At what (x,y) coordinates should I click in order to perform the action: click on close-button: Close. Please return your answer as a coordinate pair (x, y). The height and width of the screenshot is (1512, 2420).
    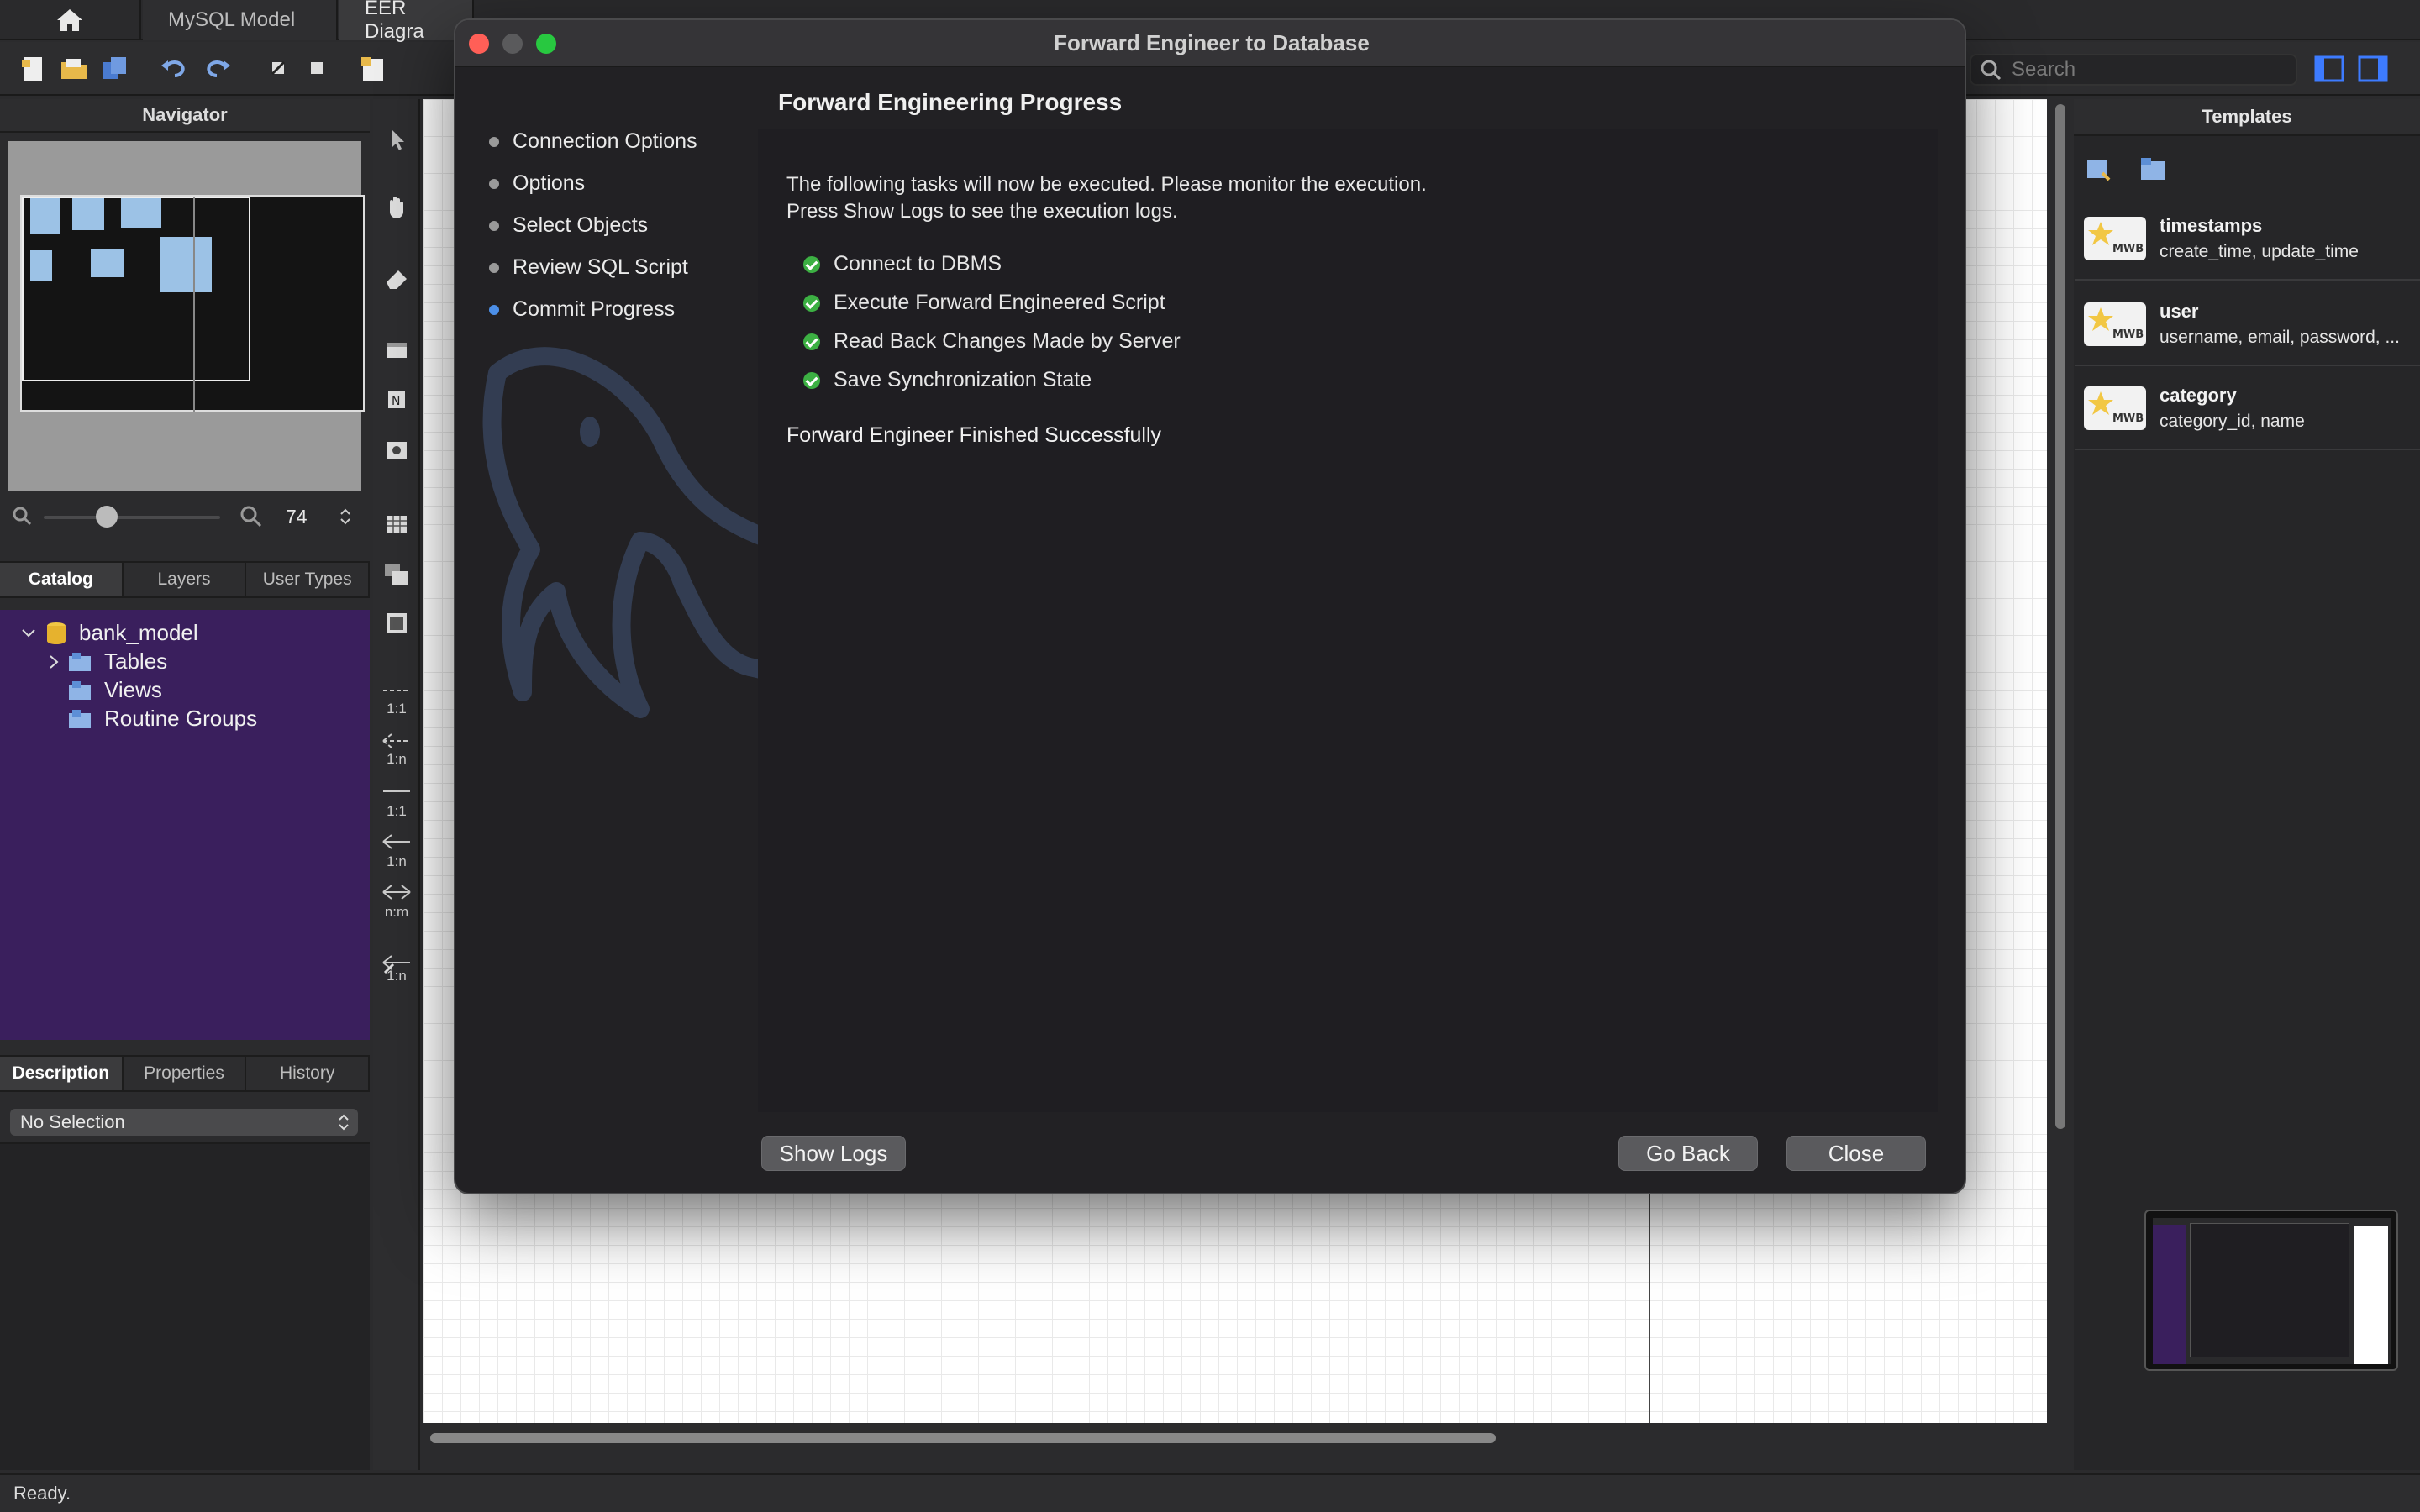
    Looking at the image, I should click on (1856, 1153).